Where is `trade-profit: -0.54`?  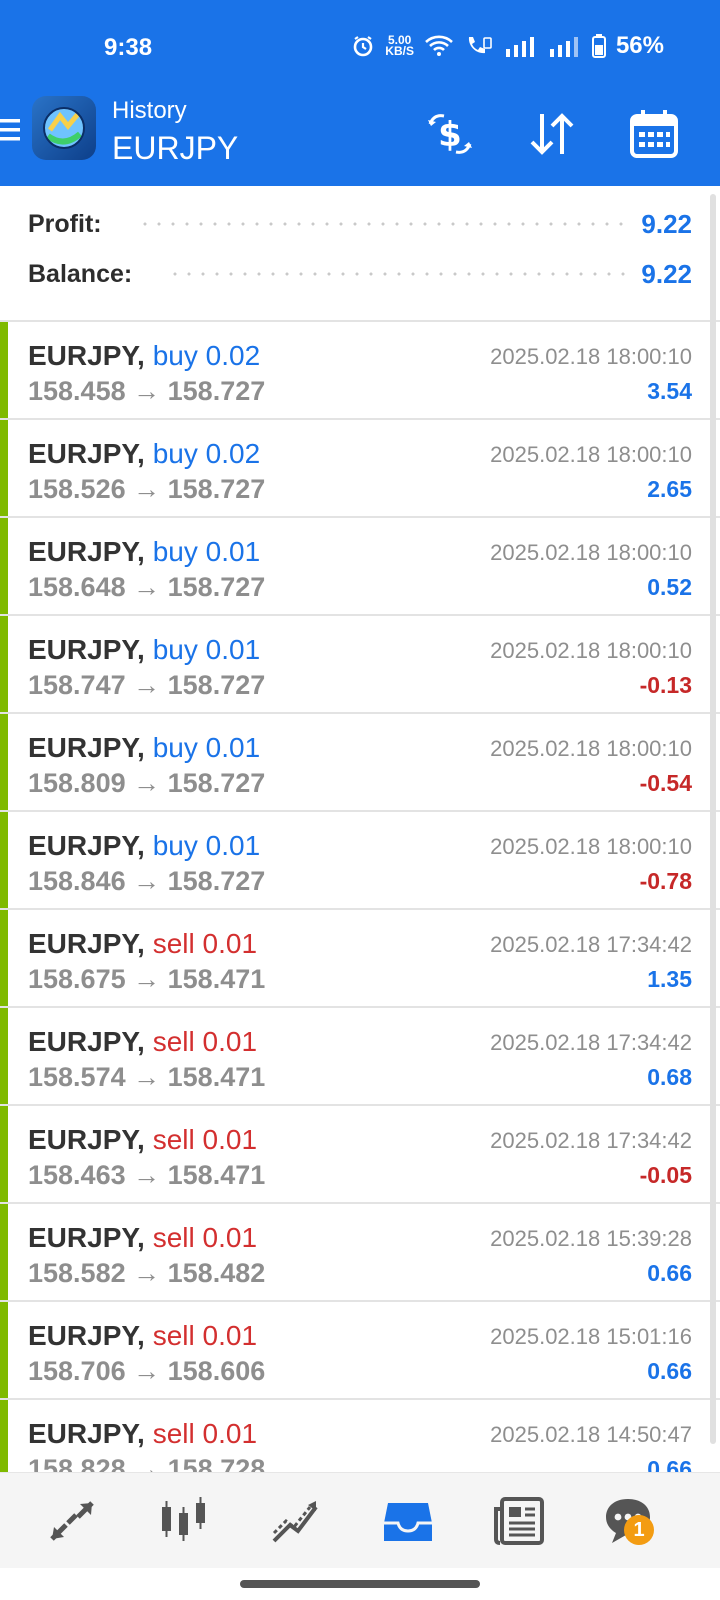
trade-profit: -0.54 is located at coordinates (665, 783).